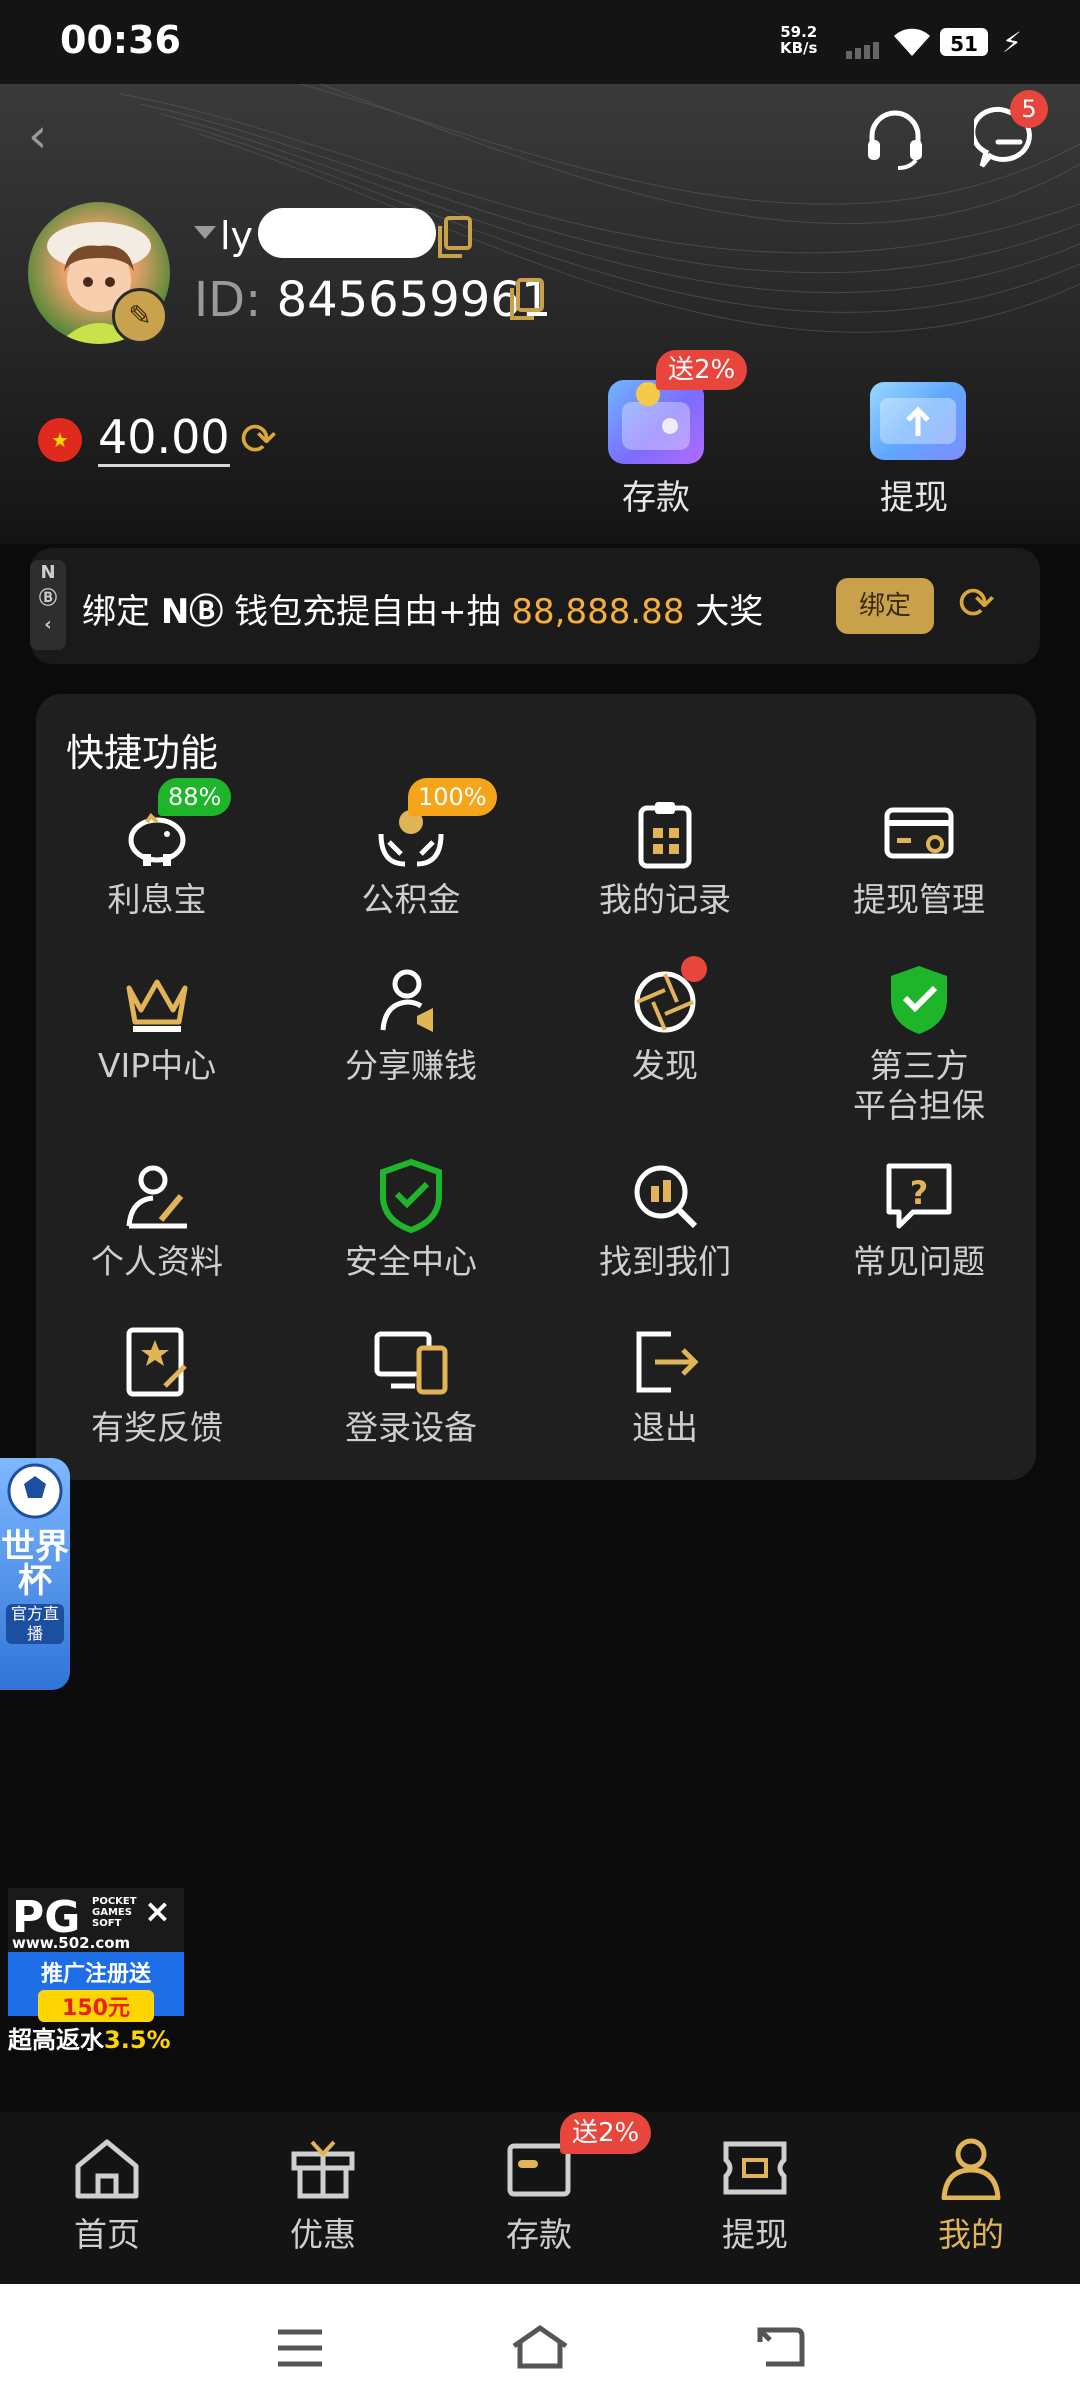 This screenshot has height=2408, width=1080. Describe the element at coordinates (919, 834) in the screenshot. I see `card-settings-icon` at that location.